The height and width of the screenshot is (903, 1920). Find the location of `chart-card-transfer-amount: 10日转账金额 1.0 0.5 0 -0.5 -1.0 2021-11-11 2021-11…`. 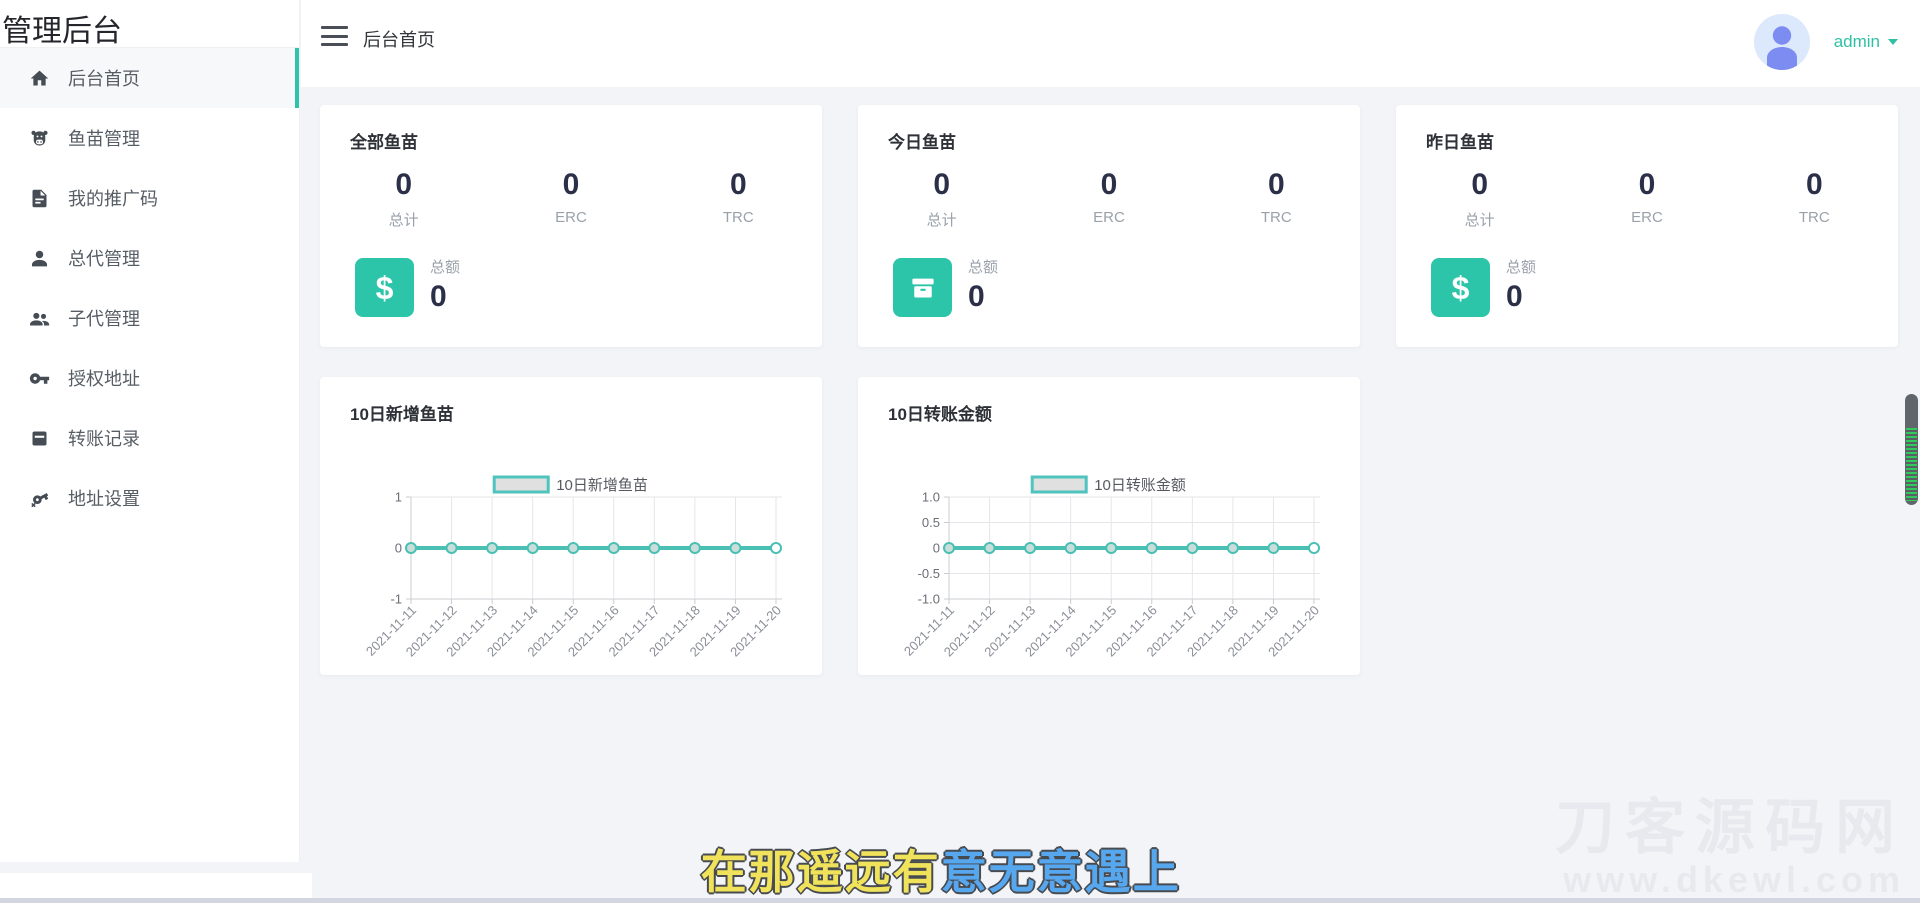

chart-card-transfer-amount: 10日转账金额 1.0 0.5 0 -0.5 -1.0 2021-11-11 2021-11… is located at coordinates (1109, 526).